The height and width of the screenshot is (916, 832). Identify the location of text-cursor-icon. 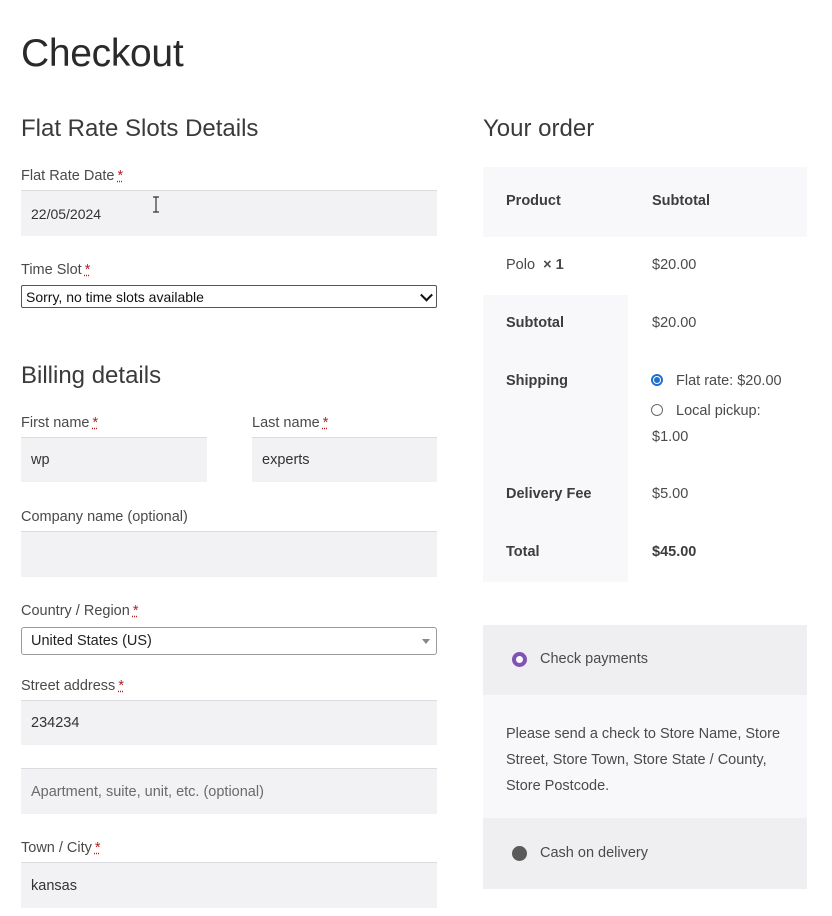
(156, 204).